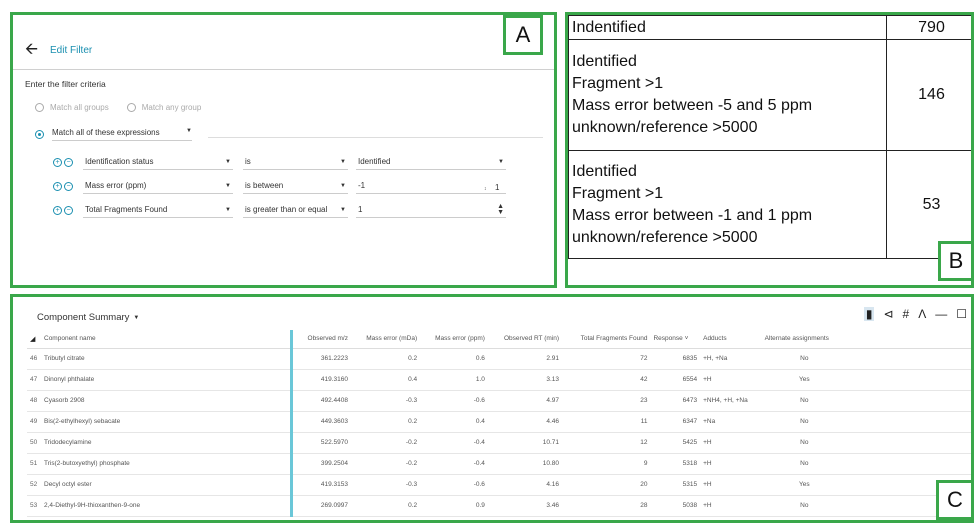 This screenshot has height=523, width=974. I want to click on group-match-options: Match all groups Match any group, so click(124, 107).